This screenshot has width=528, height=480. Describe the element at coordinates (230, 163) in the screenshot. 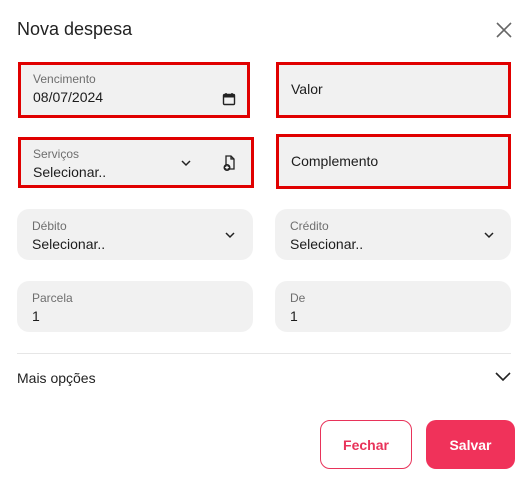

I see `add-document-icon` at that location.